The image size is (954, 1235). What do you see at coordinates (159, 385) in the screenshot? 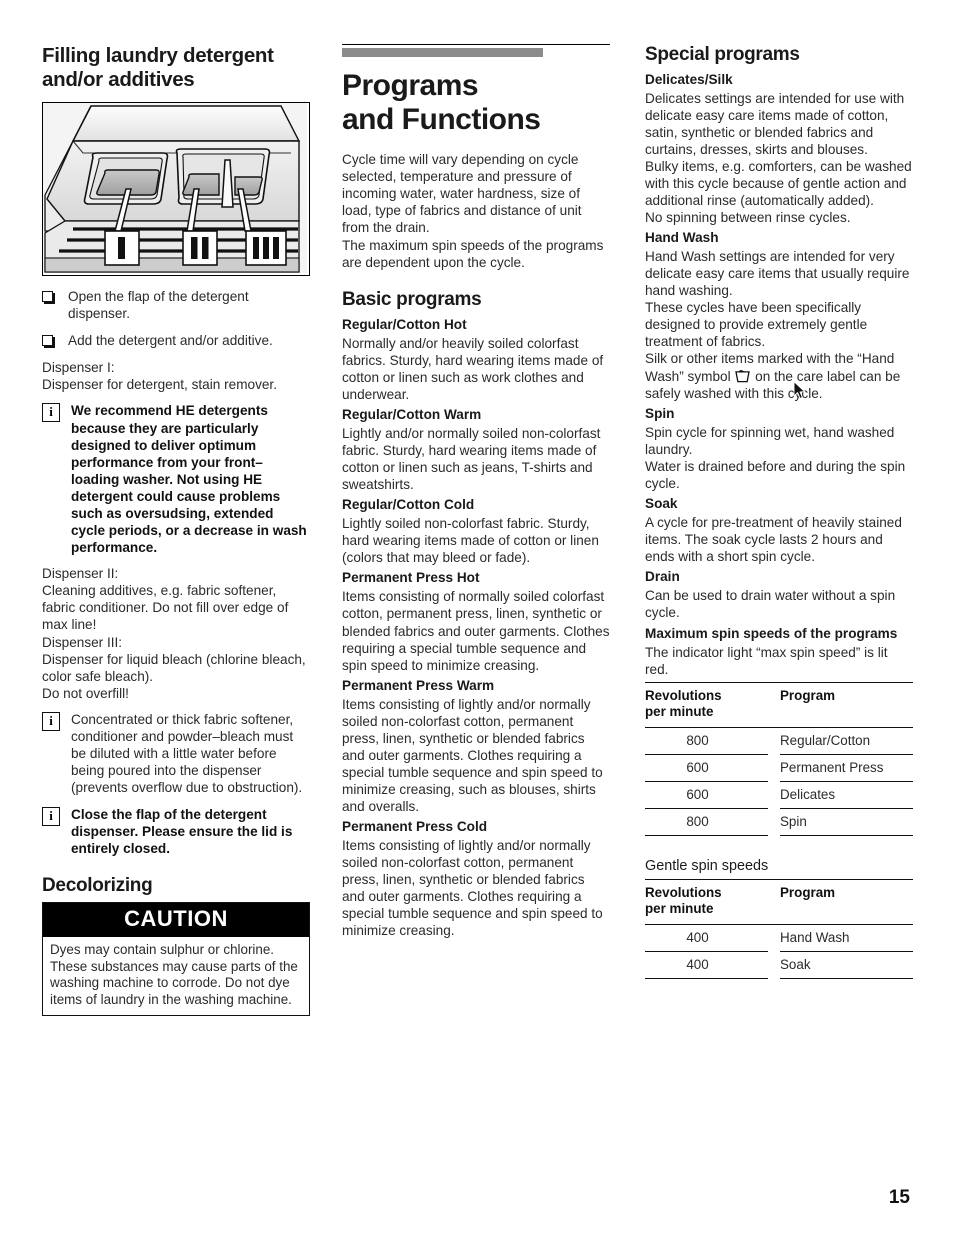
I see `dispenser-1-text: Dispenser for detergent, stain remover.` at bounding box center [159, 385].